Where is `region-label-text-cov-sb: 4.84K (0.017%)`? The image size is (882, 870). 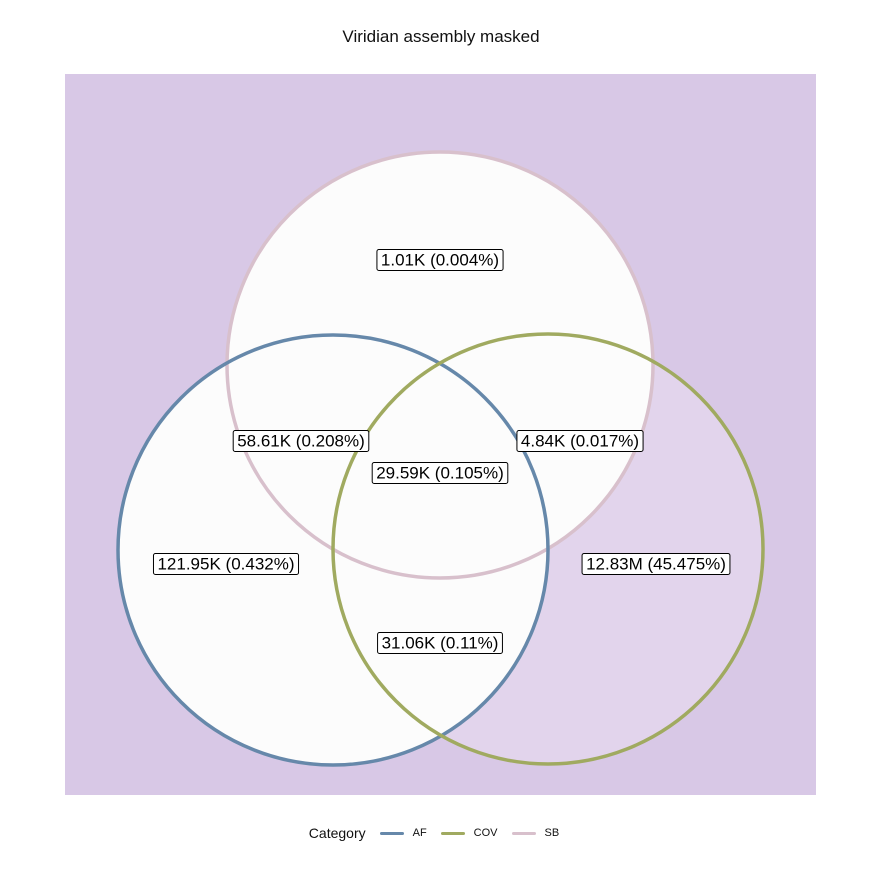
region-label-text-cov-sb: 4.84K (0.017%) is located at coordinates (580, 441).